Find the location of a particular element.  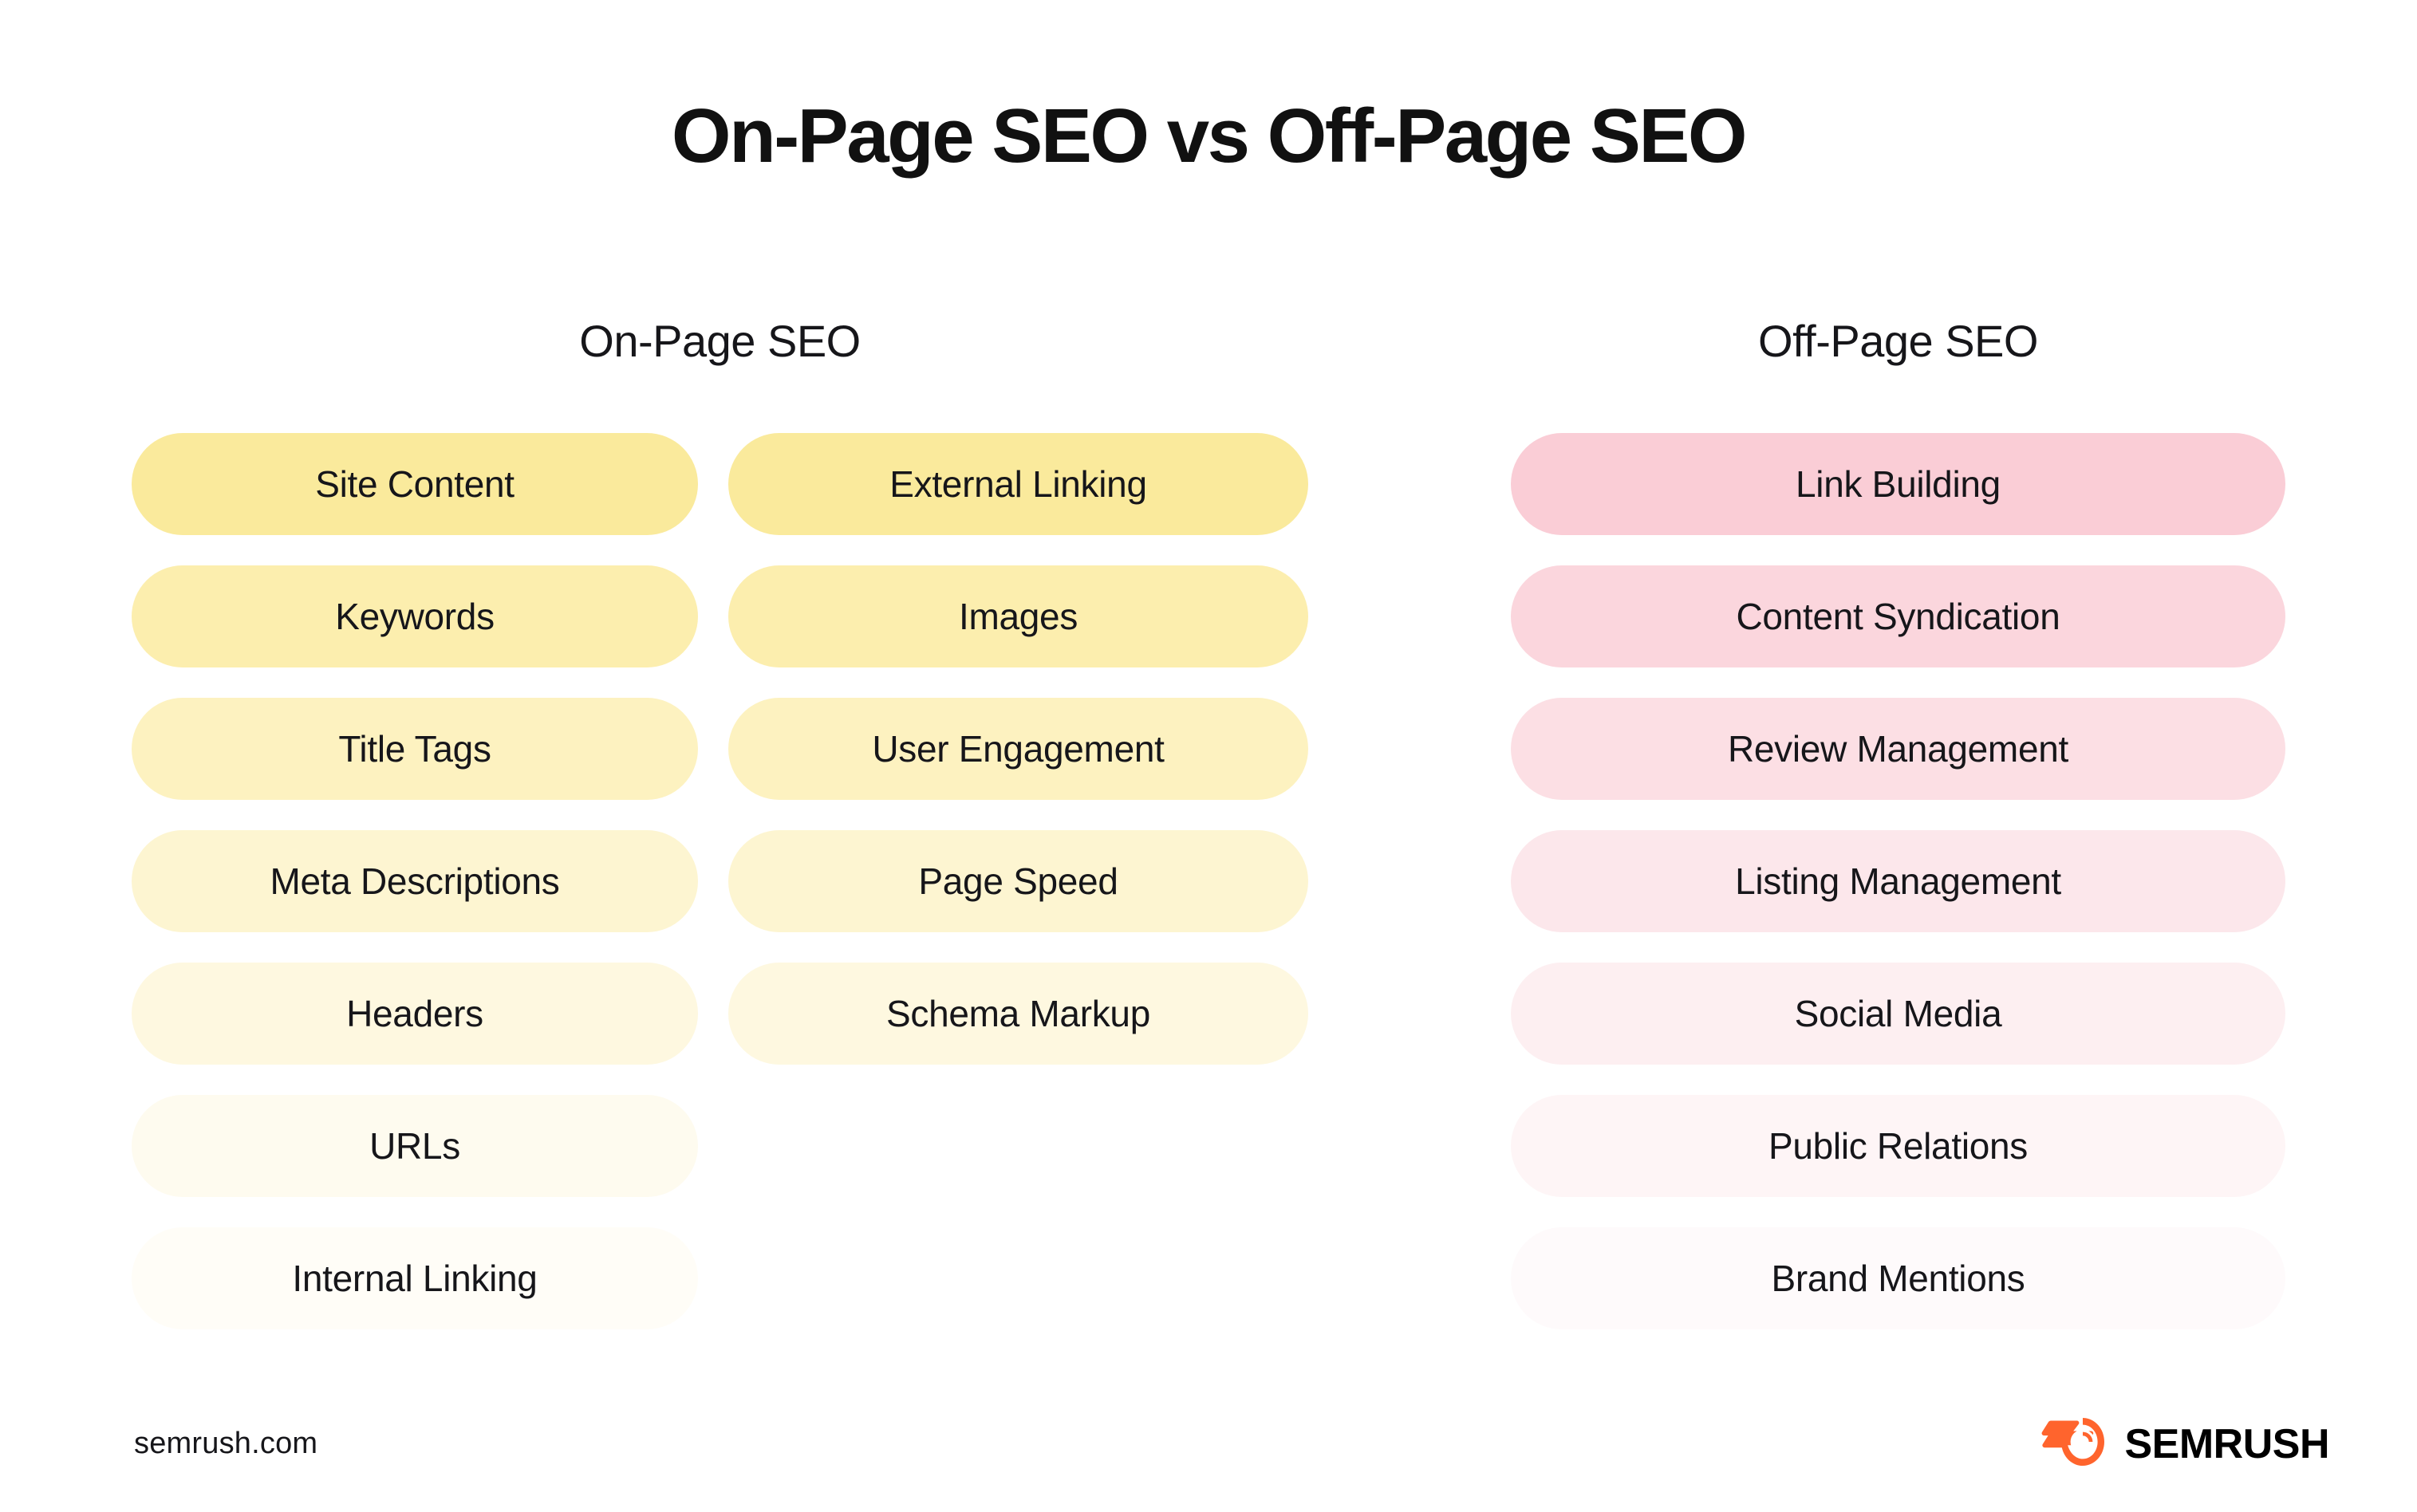

column-heading-on-page: On-Page SEO is located at coordinates (720, 341).